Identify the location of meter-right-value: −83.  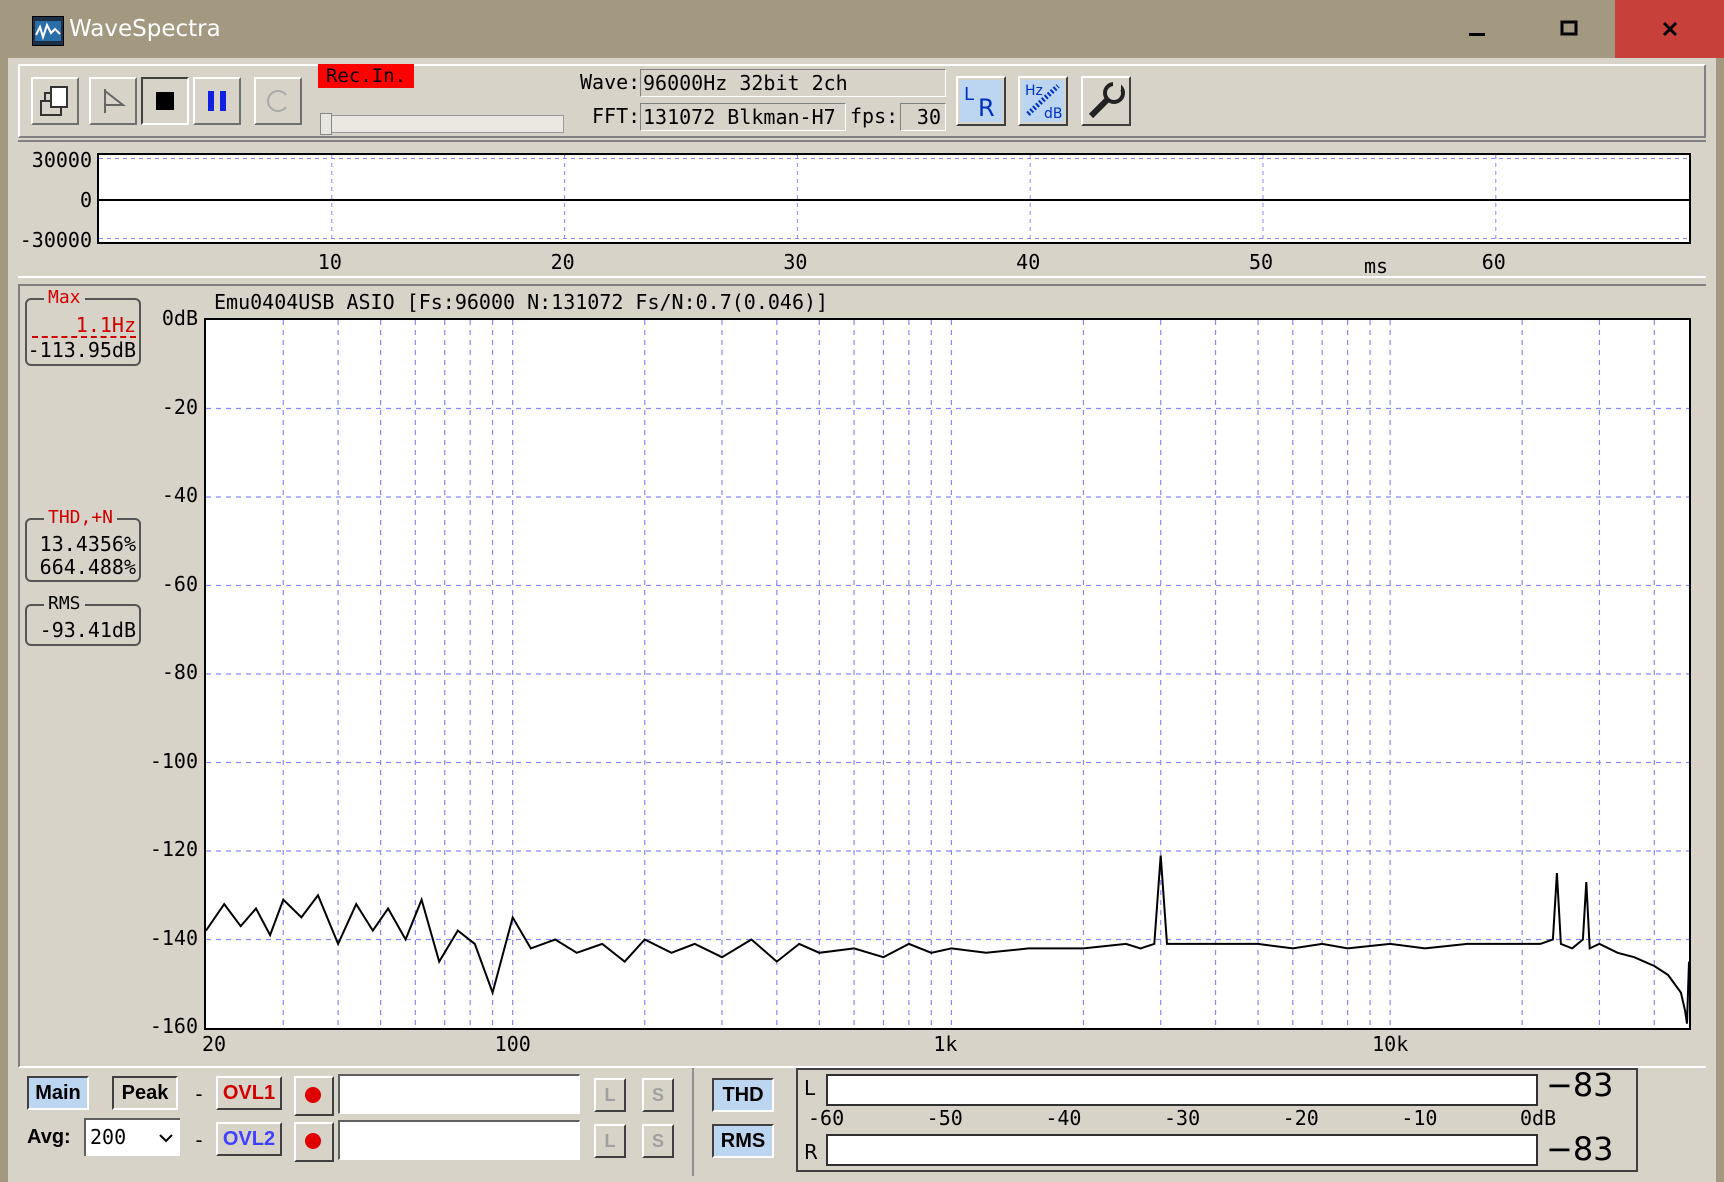
(1580, 1149).